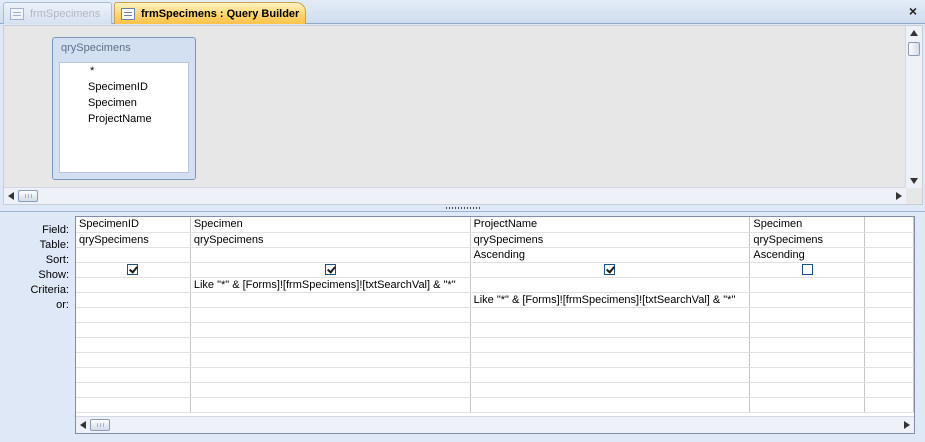 The height and width of the screenshot is (442, 925). Describe the element at coordinates (65, 13) in the screenshot. I see `tab-label: frmSpecimens` at that location.